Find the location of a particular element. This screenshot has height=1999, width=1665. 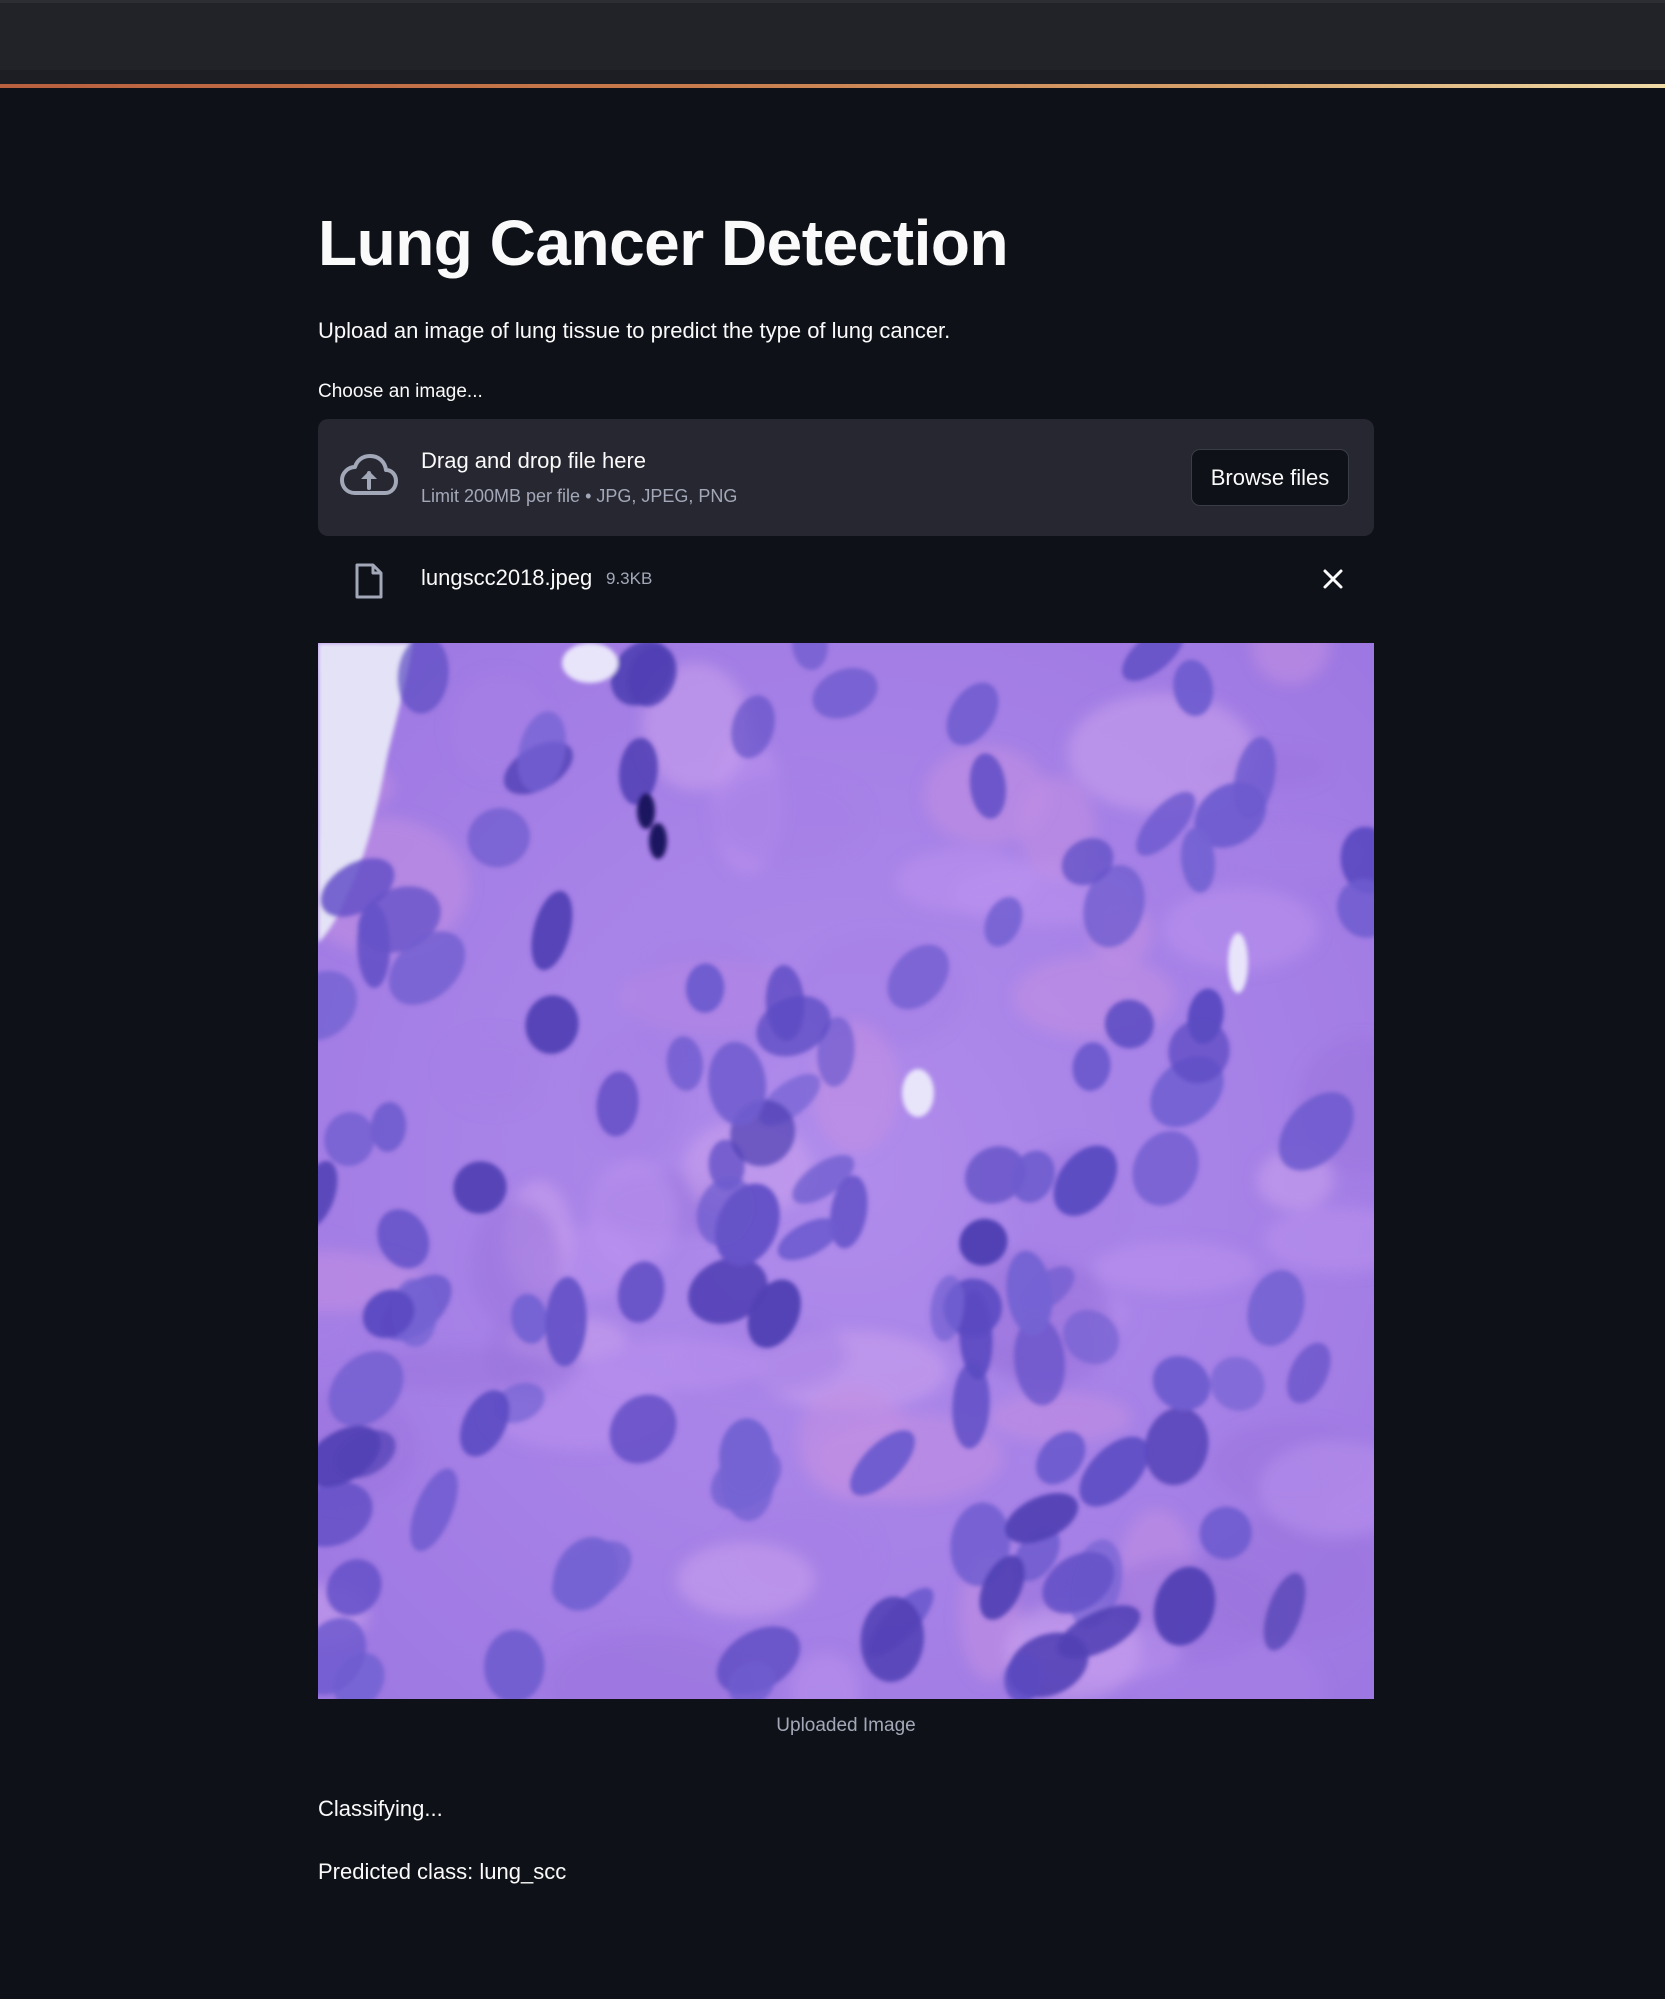

uploaded-file-row: lungscc2018.jpeg 9.3KB is located at coordinates (846, 579).